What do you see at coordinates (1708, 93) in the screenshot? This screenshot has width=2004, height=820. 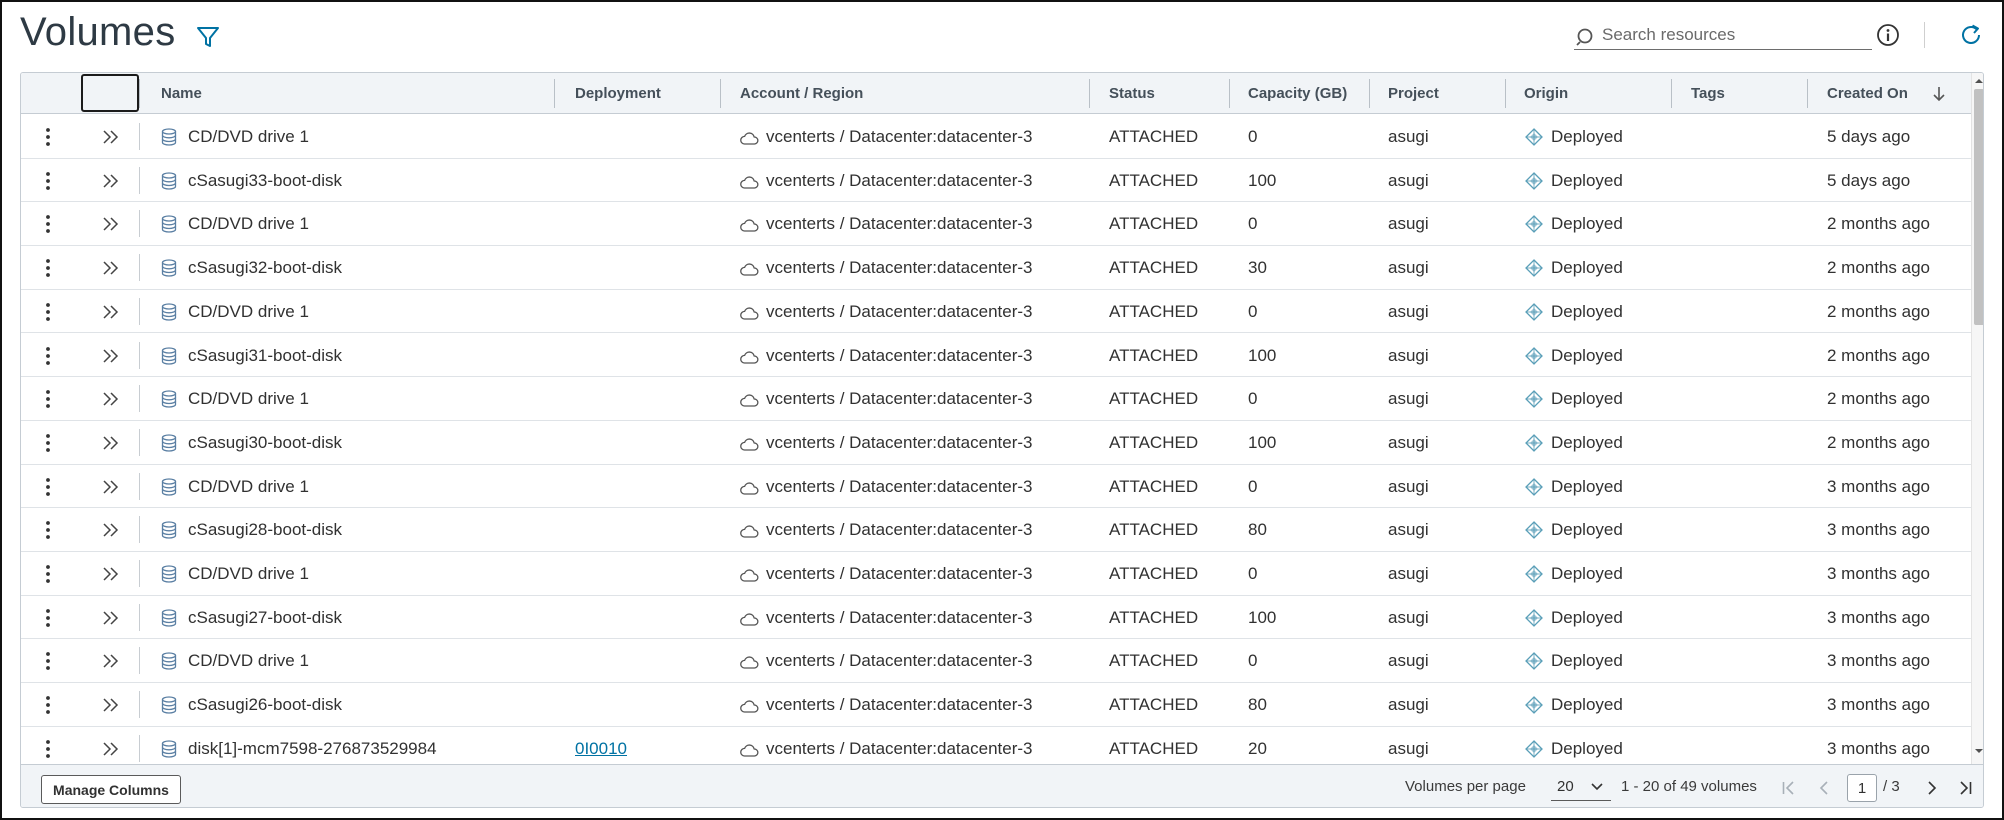 I see `column-header-tags: Tags` at bounding box center [1708, 93].